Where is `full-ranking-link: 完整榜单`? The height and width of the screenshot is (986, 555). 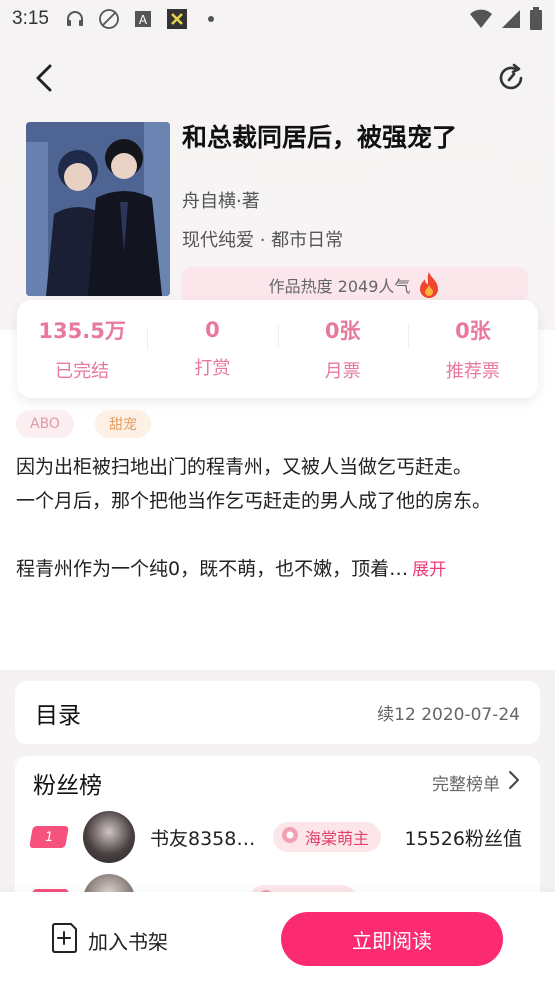
full-ranking-link: 完整榜单 is located at coordinates (476, 782).